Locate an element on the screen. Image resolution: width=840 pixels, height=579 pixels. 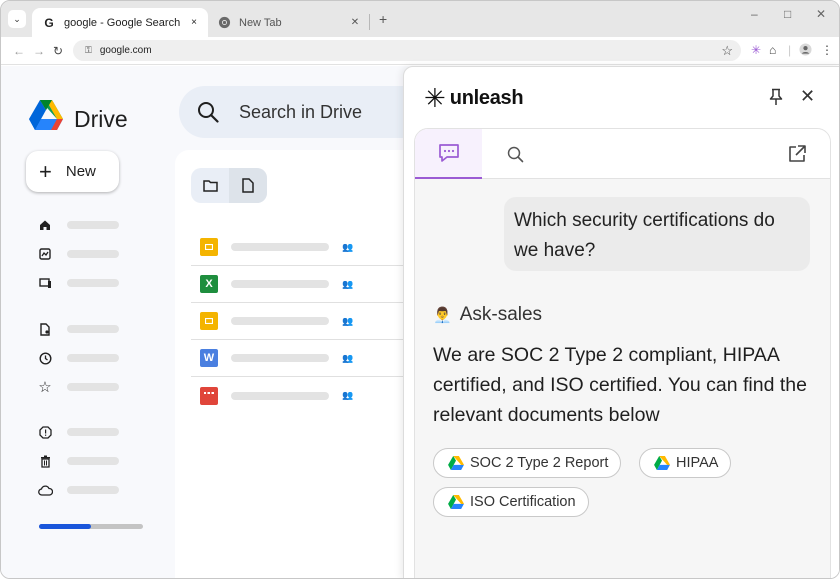
tab-new-tab: New Tab ✕ is located at coordinates (289, 22).